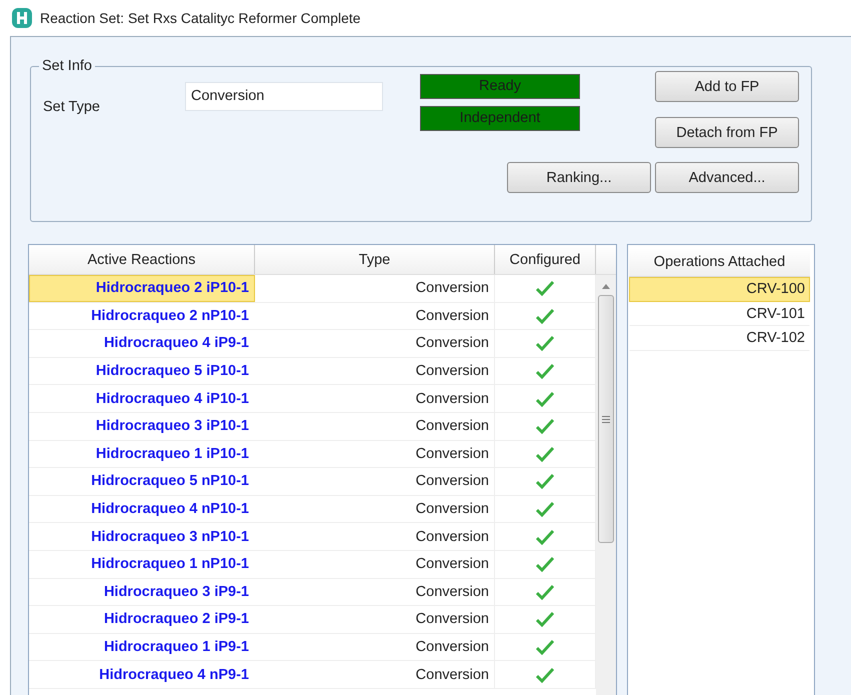  What do you see at coordinates (719, 314) in the screenshot?
I see `operation-item: CRV-101` at bounding box center [719, 314].